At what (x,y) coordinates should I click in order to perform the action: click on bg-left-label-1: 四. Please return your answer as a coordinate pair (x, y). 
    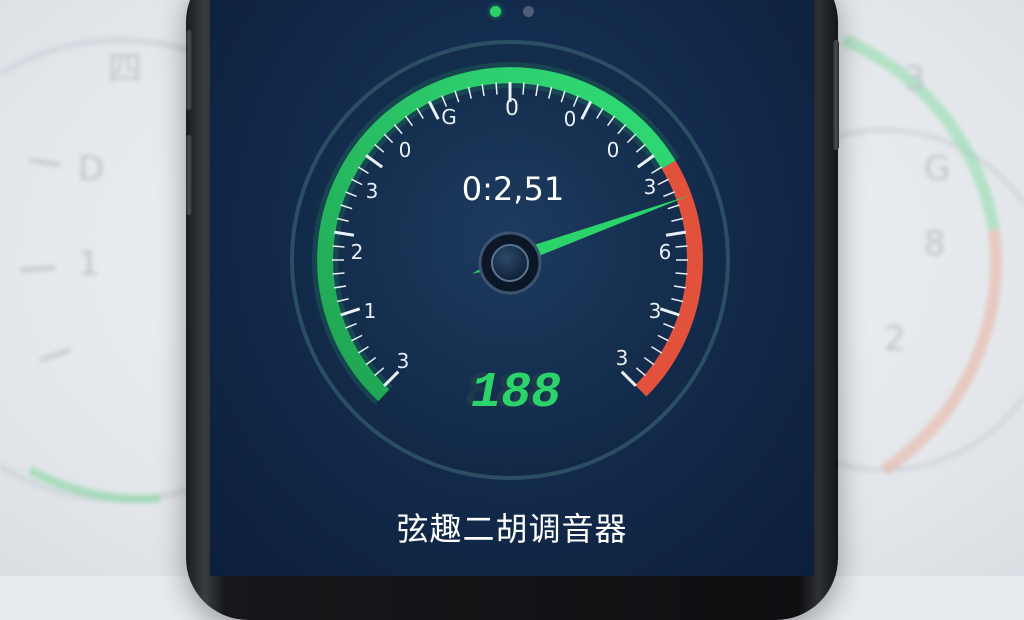
    Looking at the image, I should click on (125, 69).